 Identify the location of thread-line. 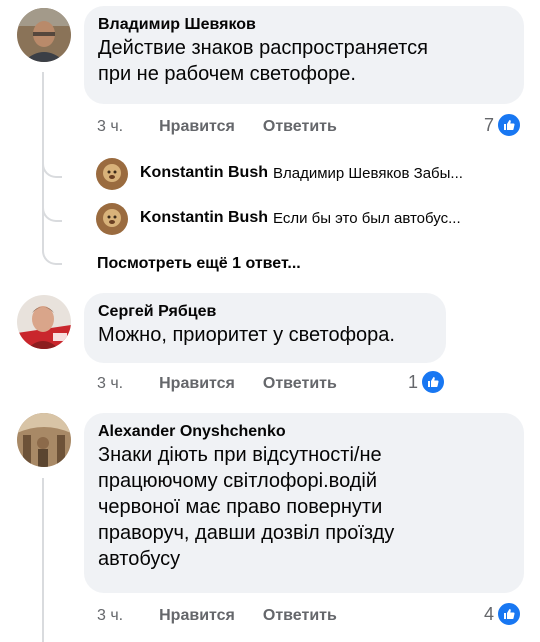
(43, 560).